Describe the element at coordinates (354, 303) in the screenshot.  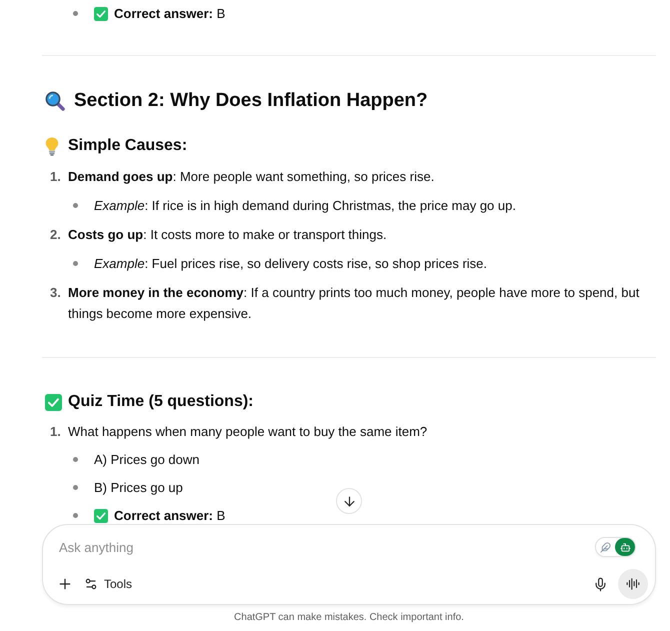
I see `cause-text: More money in the economy: If a country prints too much money, people have more to spend, but things become more expensive.` at that location.